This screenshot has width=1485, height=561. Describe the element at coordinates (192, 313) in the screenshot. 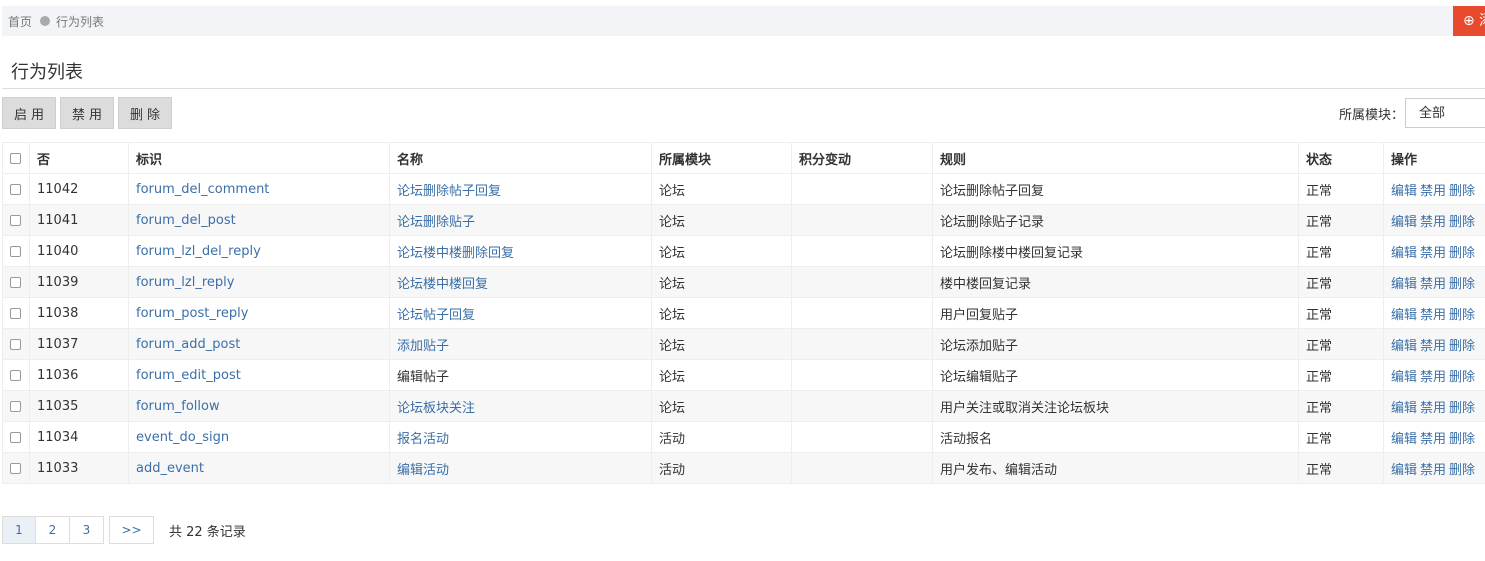

I see `row-key-link: forum_post_reply` at that location.